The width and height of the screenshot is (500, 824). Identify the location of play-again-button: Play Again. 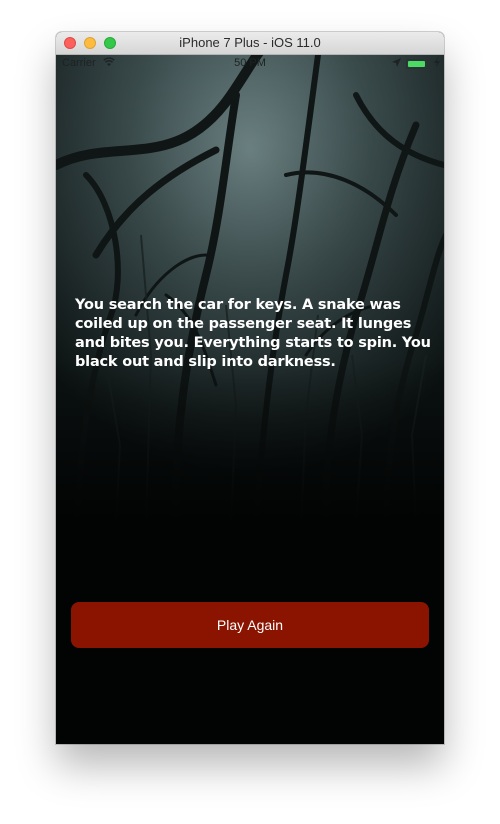
(250, 625).